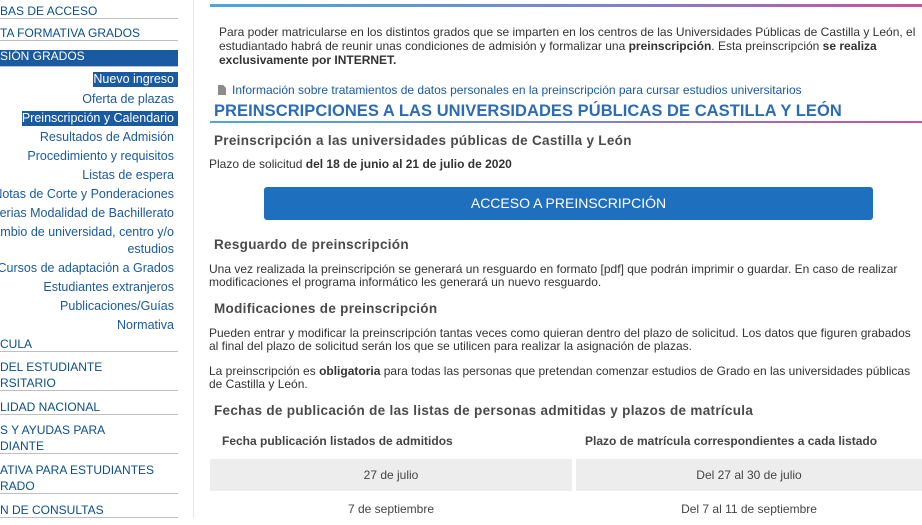 The height and width of the screenshot is (525, 922). What do you see at coordinates (89, 58) in the screenshot?
I see `sidebar-item-admision-grados: SIÓN GRADOS` at bounding box center [89, 58].